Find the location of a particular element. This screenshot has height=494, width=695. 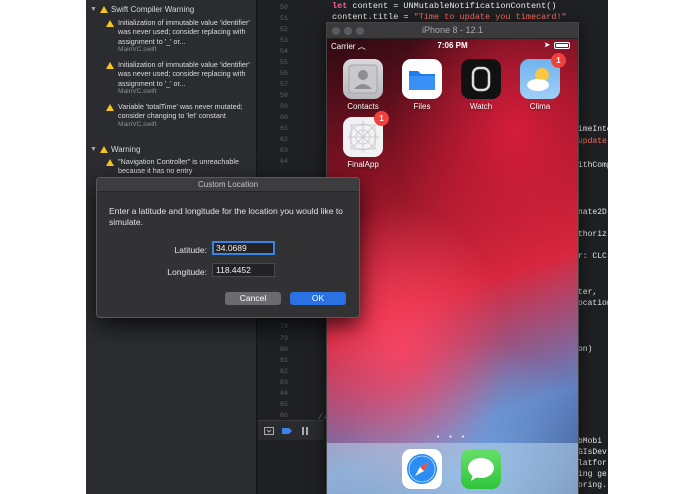

simulator-titlebar: iPhone 8 - 12.1 is located at coordinates (452, 31).